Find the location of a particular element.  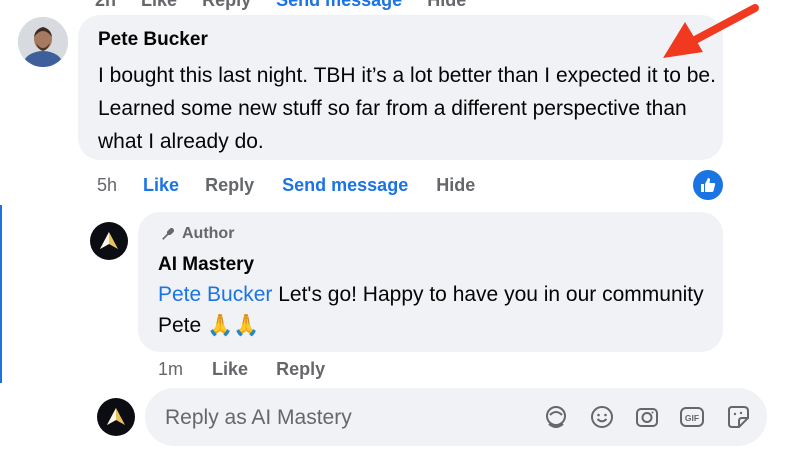

thumbs-up-icon is located at coordinates (708, 185).